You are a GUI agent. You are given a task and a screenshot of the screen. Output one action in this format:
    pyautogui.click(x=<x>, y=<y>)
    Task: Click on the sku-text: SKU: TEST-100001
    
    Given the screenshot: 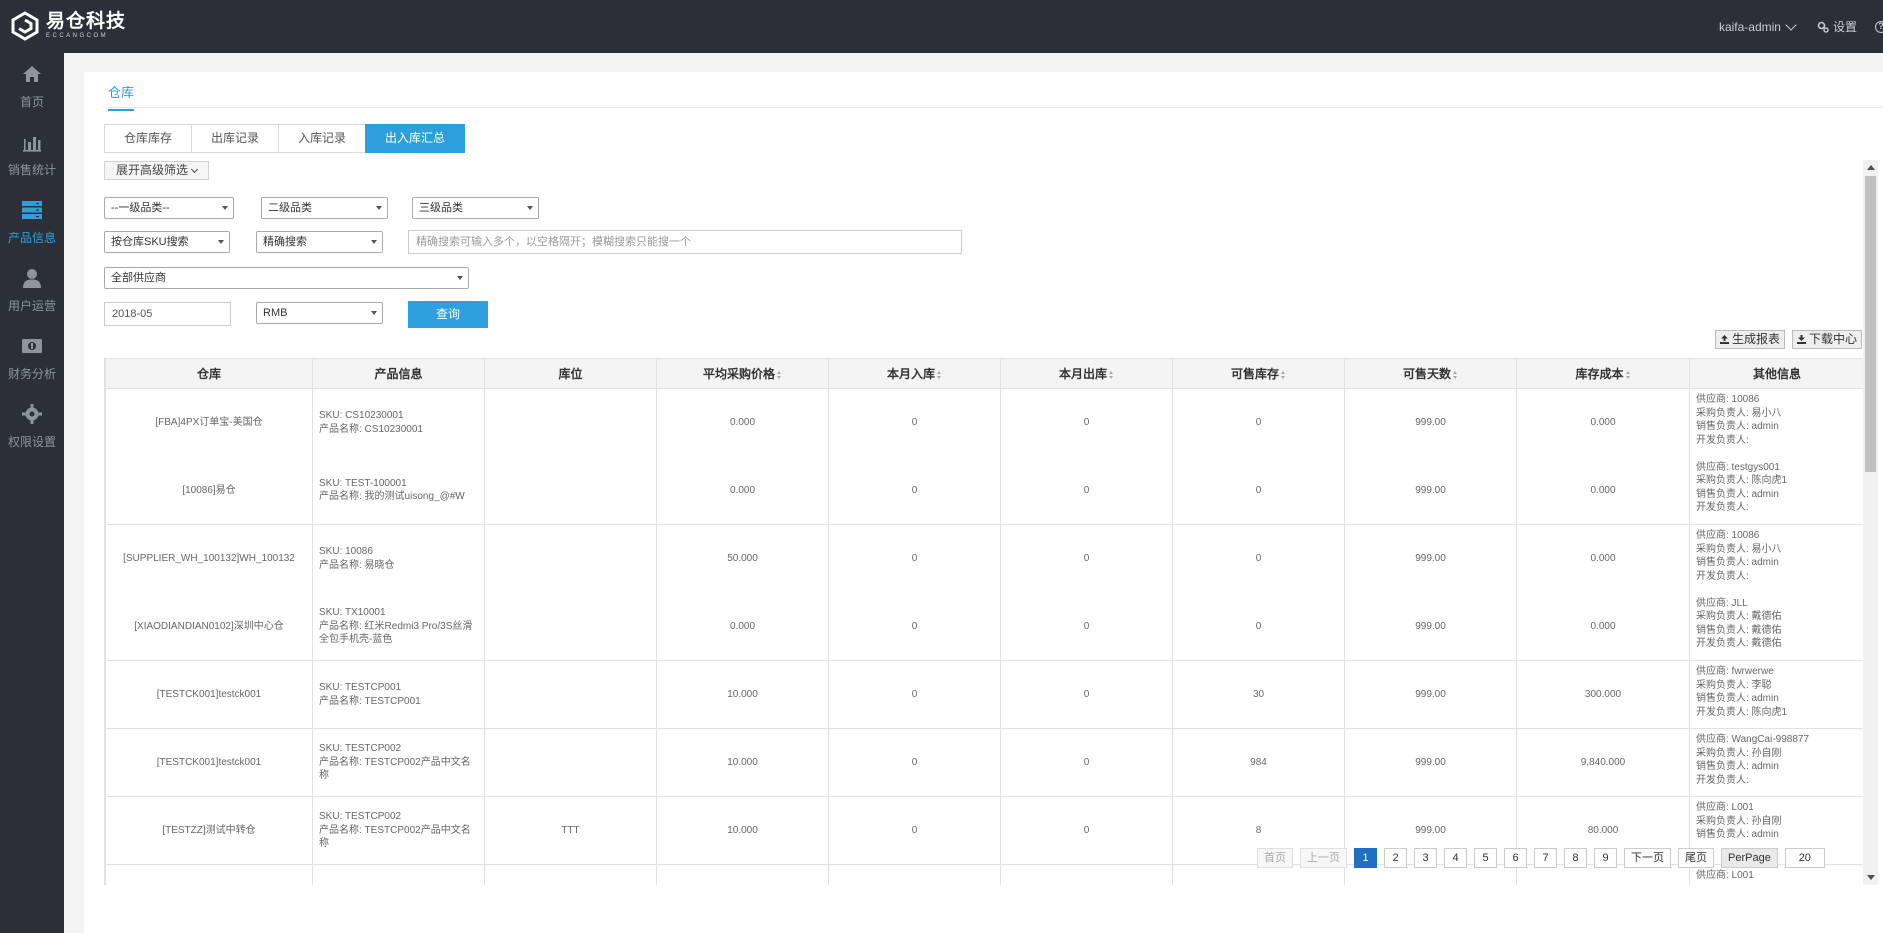 What is the action you would take?
    pyautogui.click(x=363, y=483)
    